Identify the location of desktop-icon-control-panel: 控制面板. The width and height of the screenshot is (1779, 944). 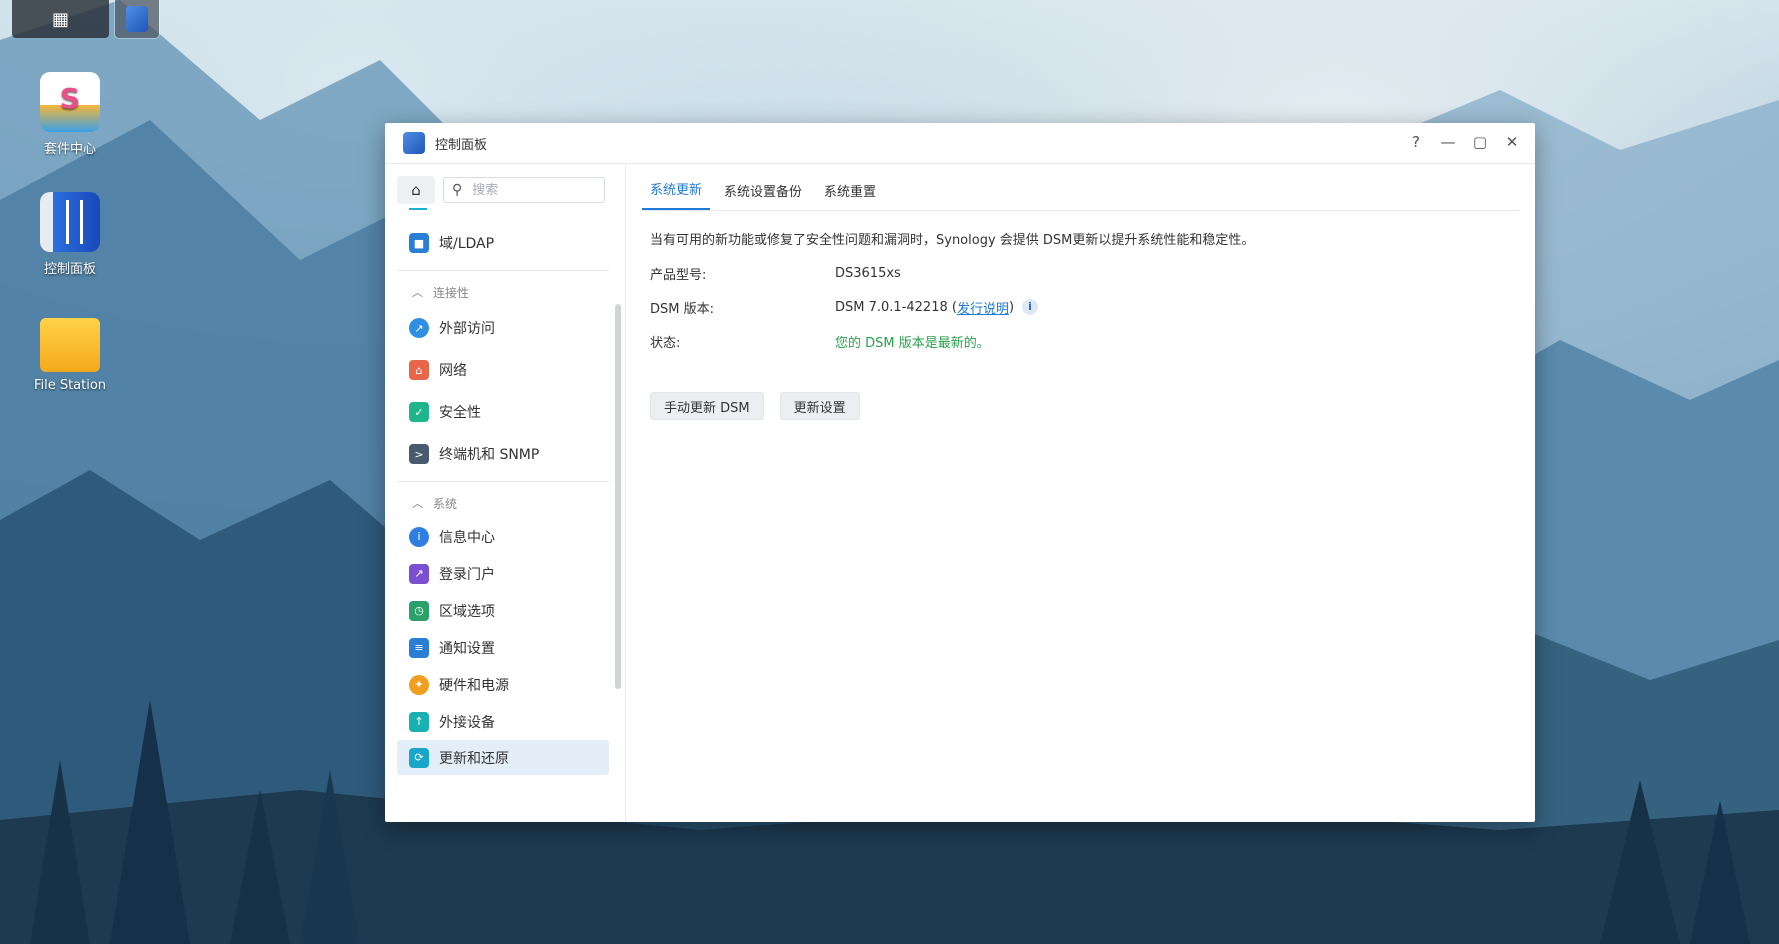
(70, 234).